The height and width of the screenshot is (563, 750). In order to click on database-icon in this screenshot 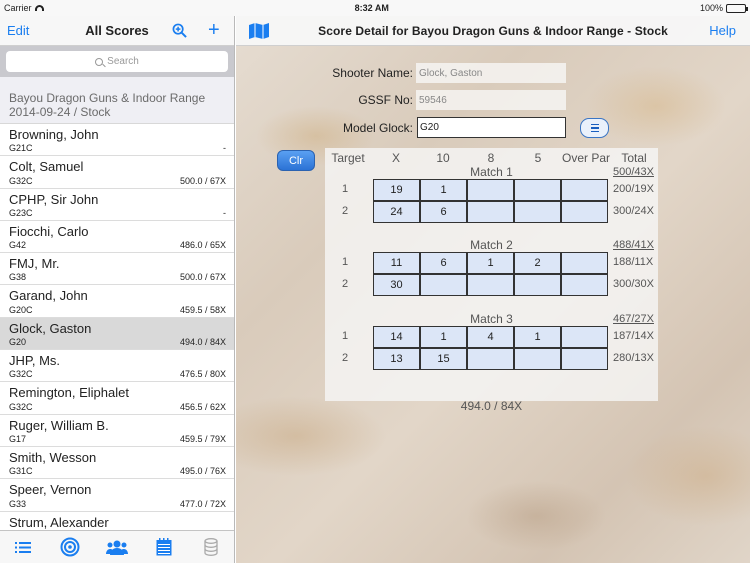, I will do `click(210, 547)`.